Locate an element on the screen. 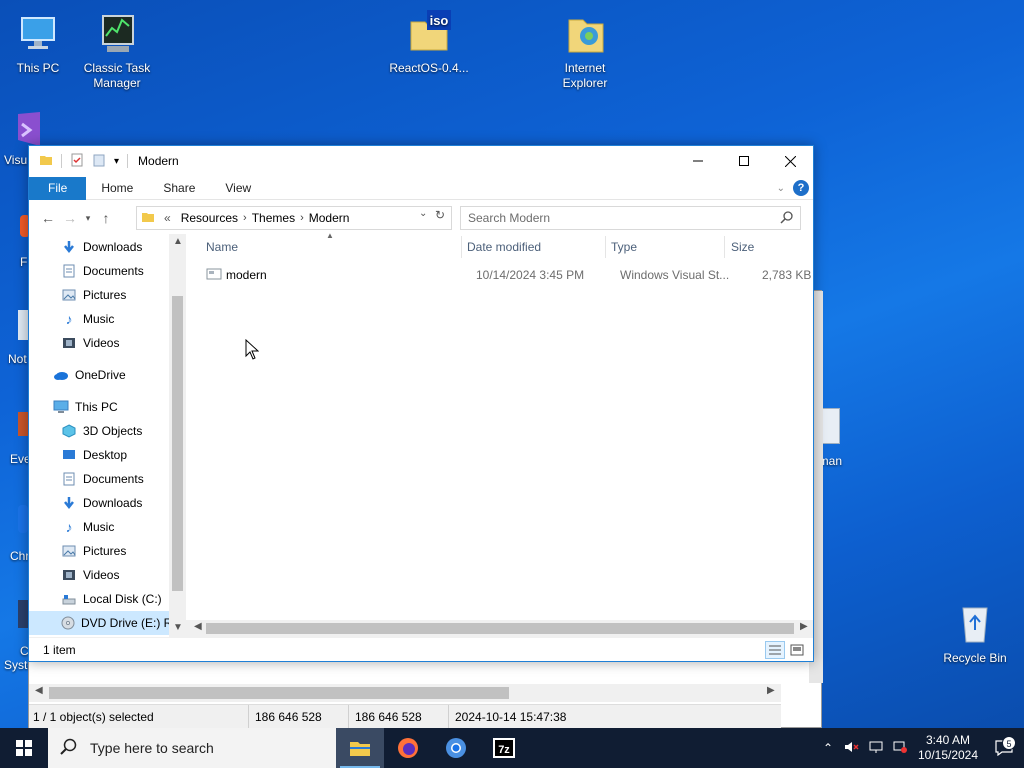  new-folder-icon is located at coordinates (99, 161).